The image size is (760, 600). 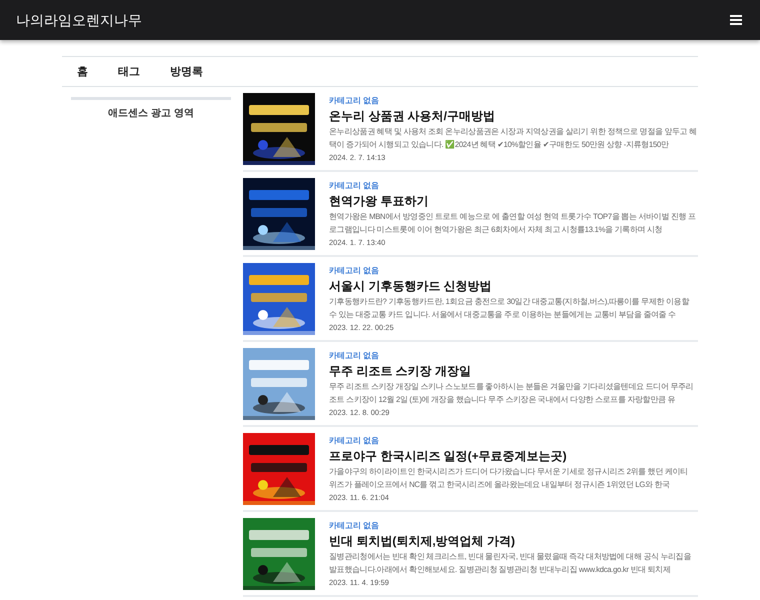 I want to click on post-title: 프로야구 한국시리즈 일정(+무료중계보는곳), so click(x=513, y=456).